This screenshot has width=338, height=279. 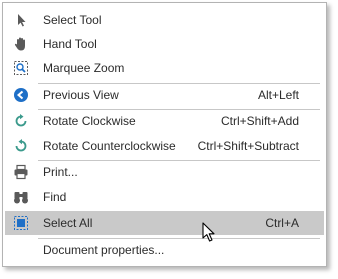 What do you see at coordinates (21, 197) in the screenshot?
I see `binoculars-icon` at bounding box center [21, 197].